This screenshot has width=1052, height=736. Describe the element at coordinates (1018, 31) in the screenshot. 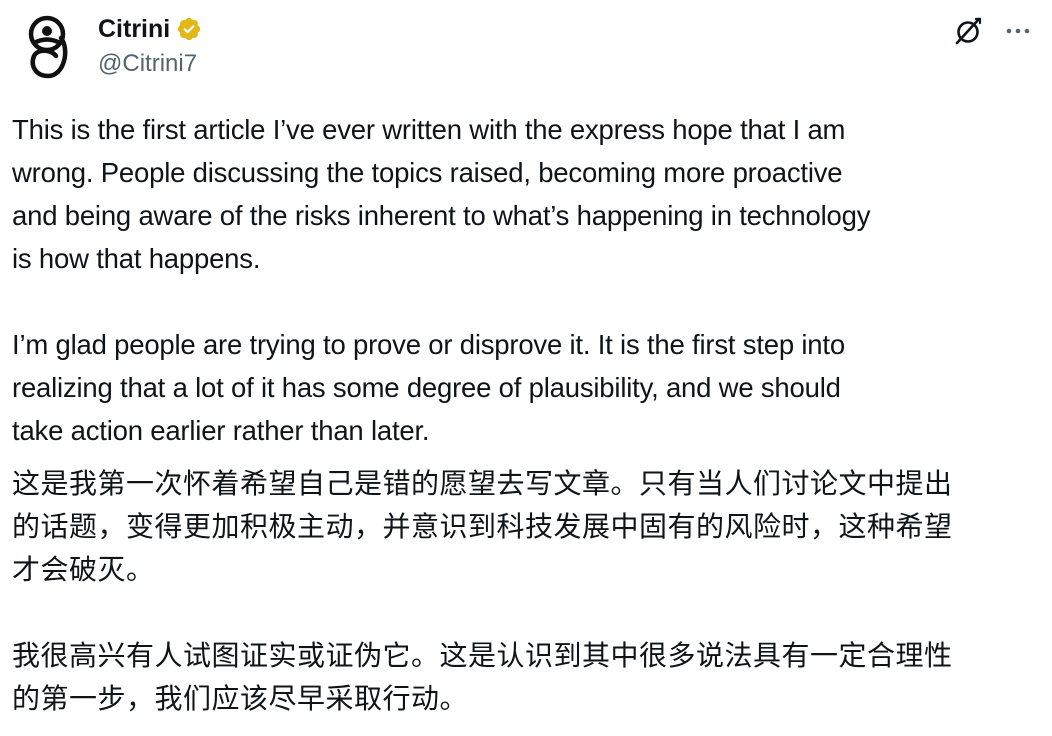

I see `more-options-icon` at that location.